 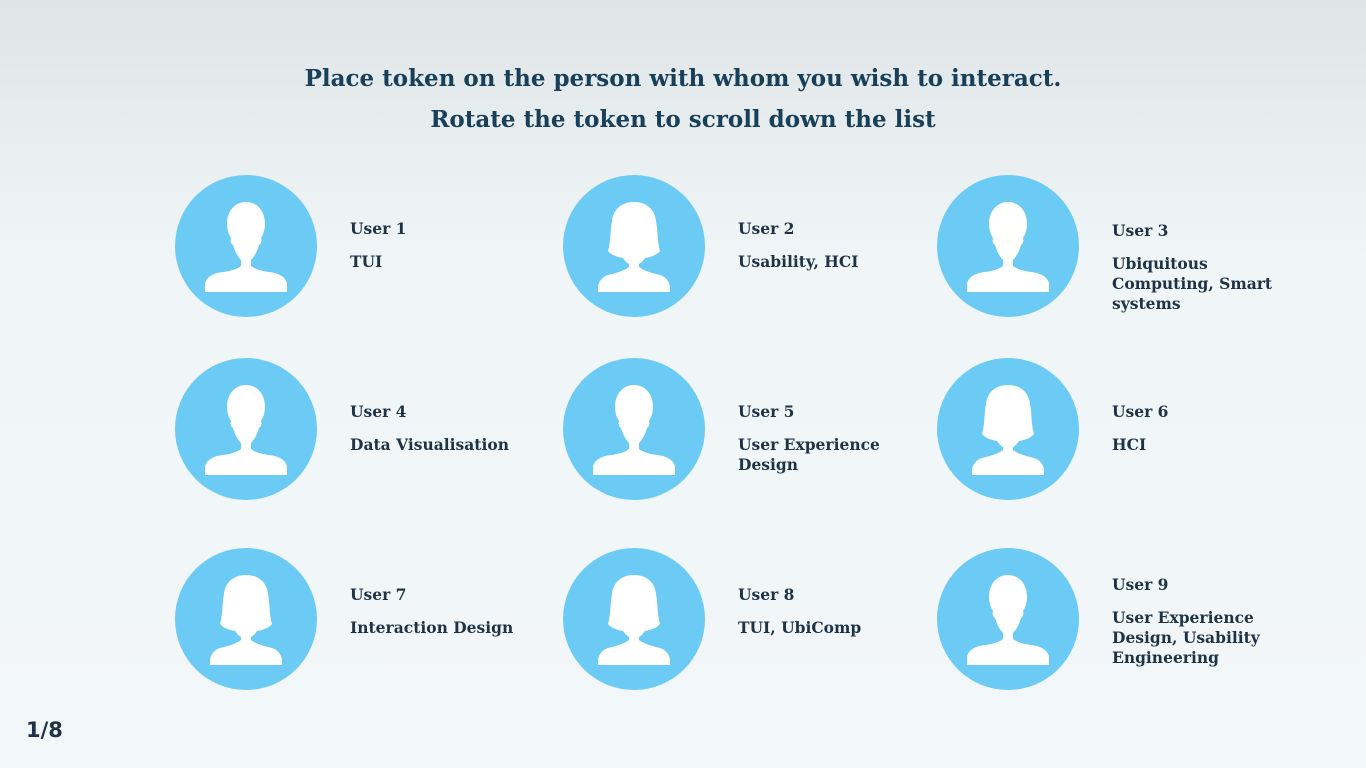 I want to click on user-card-7: User 7 Interaction Design, so click(x=375, y=623).